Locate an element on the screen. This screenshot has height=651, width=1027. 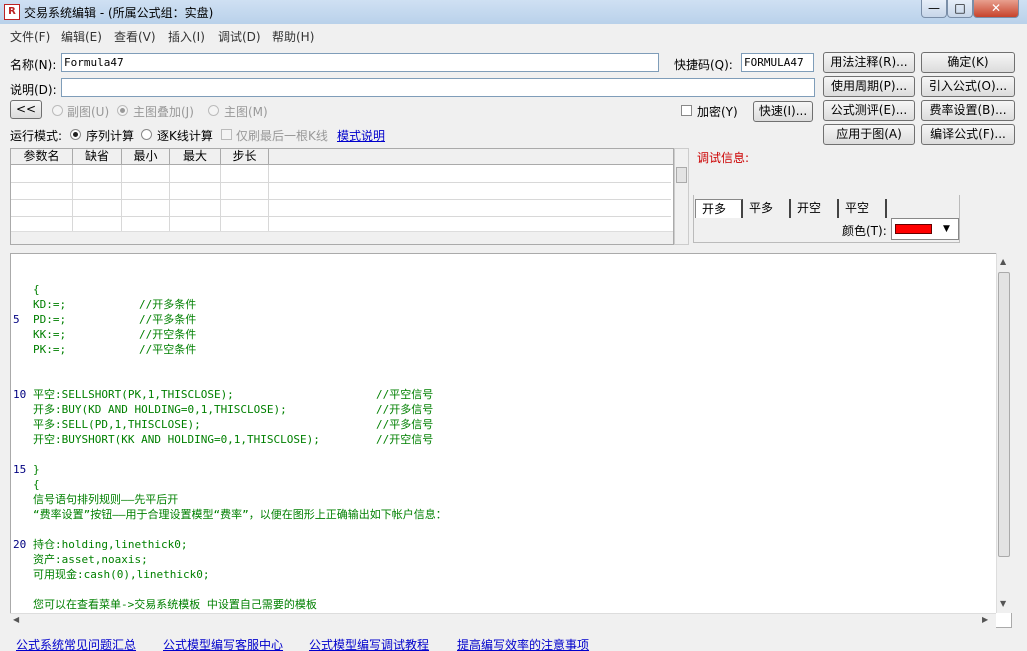
code-text: 资产:asset,noaxis; is located at coordinates (90, 559).